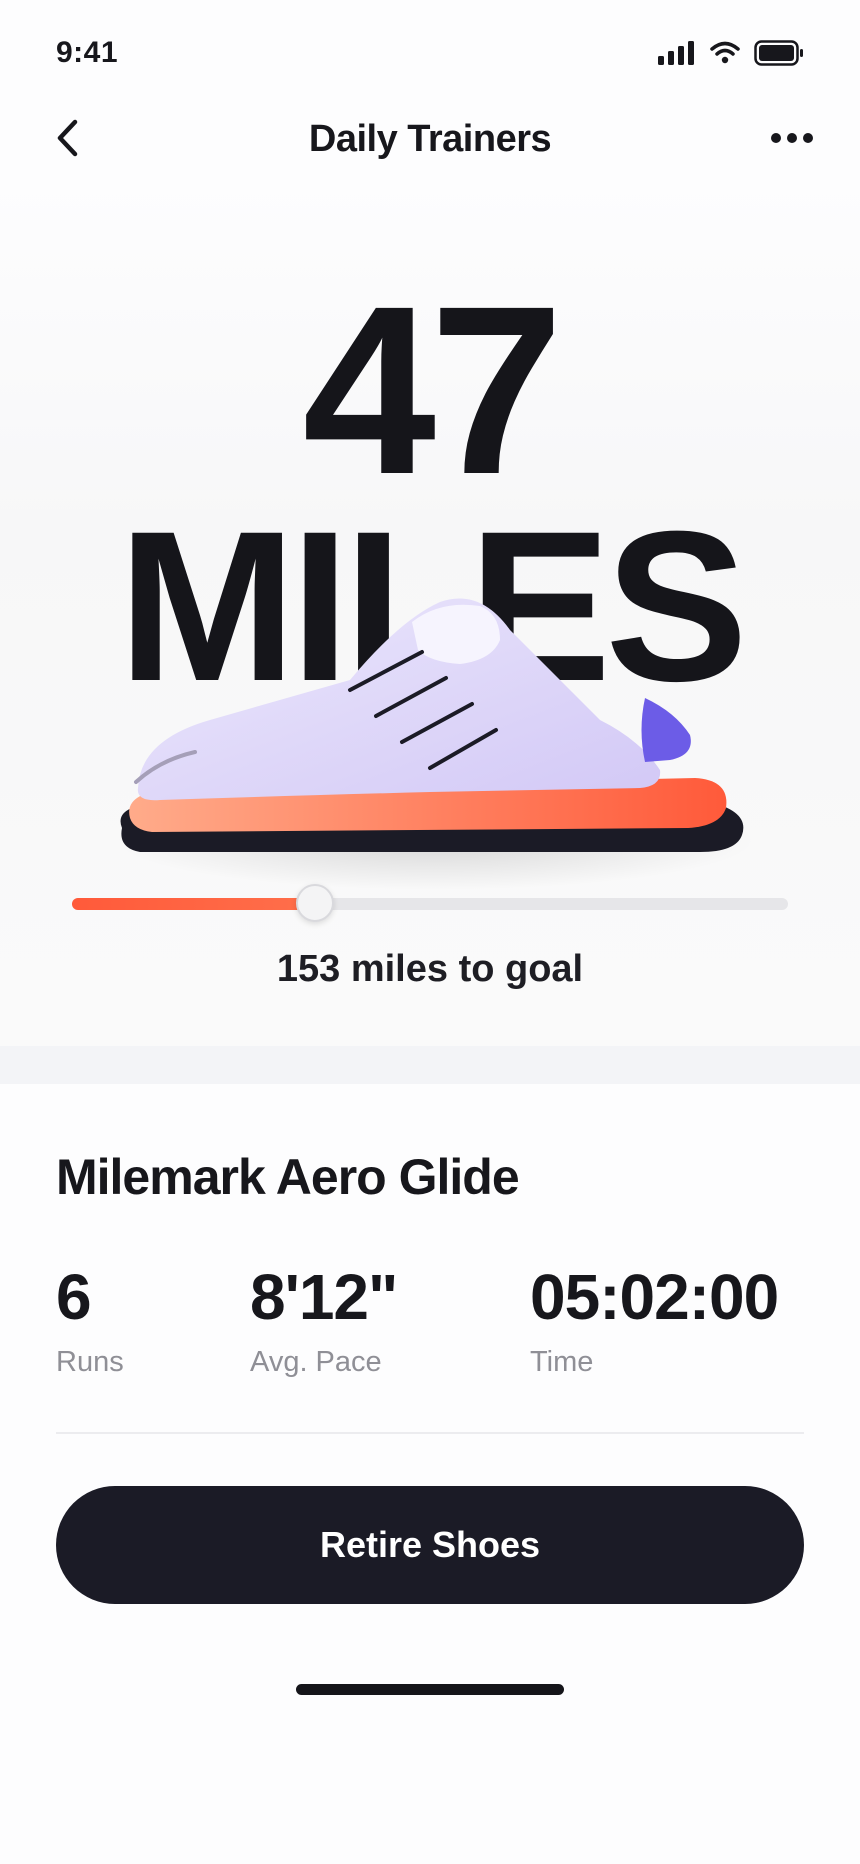  Describe the element at coordinates (430, 1065) in the screenshot. I see `section-divider` at that location.